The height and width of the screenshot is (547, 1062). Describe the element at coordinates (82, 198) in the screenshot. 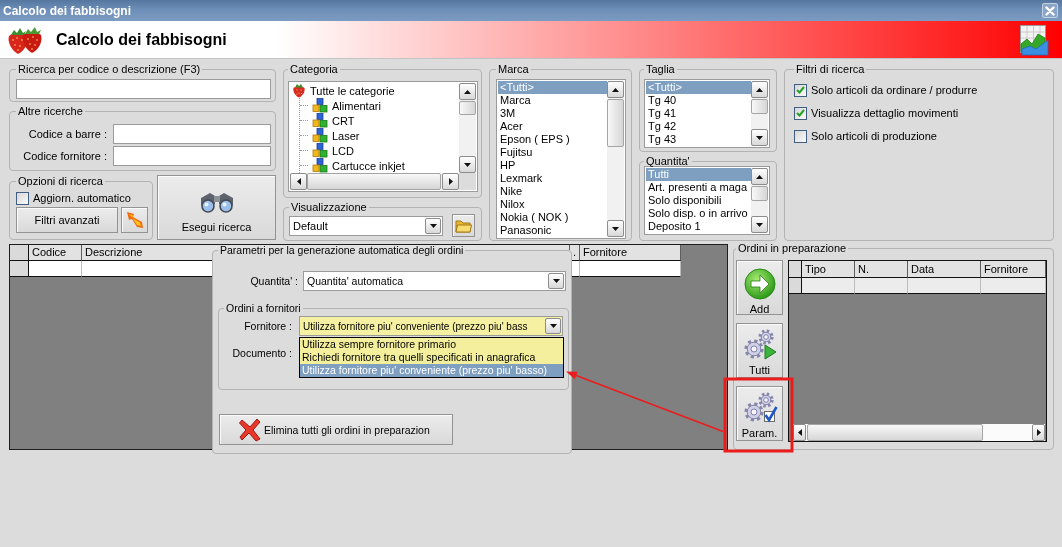

I see `checkbox-label: Aggiorn. automatico` at that location.